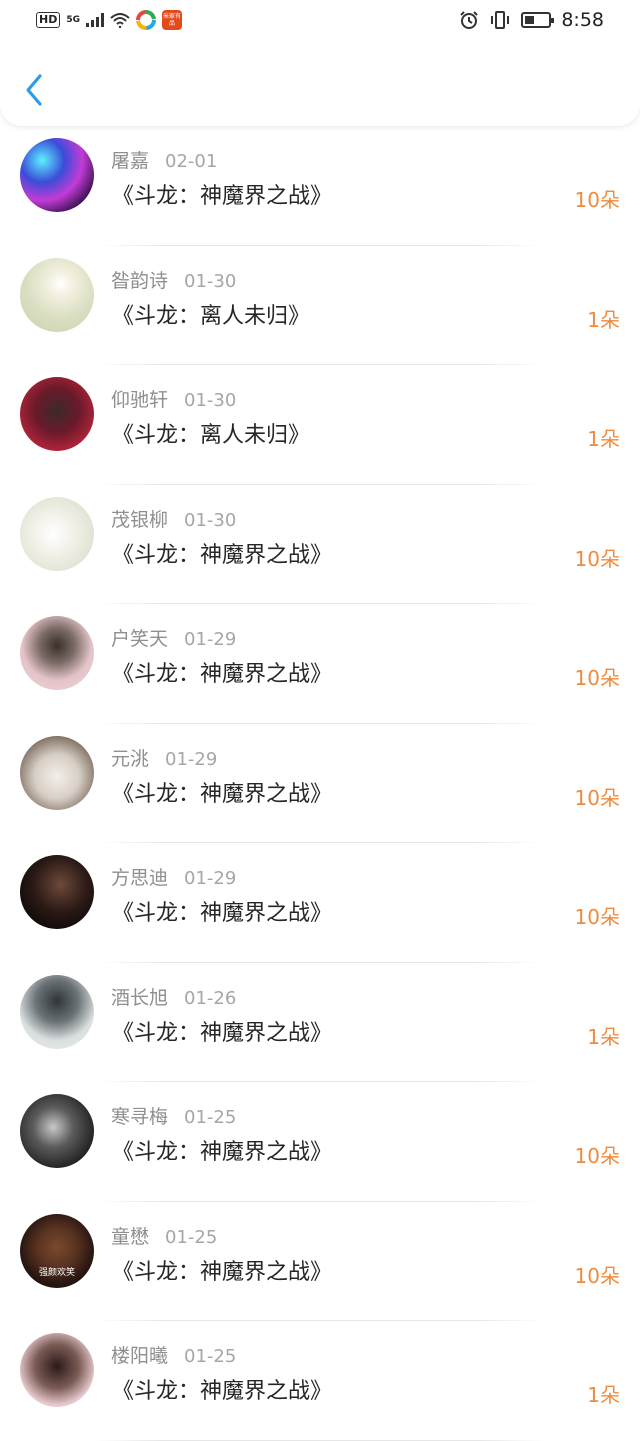  What do you see at coordinates (320, 425) in the screenshot?
I see `list-item: 仰驰轩 01-30 《斗龙：离人未归》 1朵` at bounding box center [320, 425].